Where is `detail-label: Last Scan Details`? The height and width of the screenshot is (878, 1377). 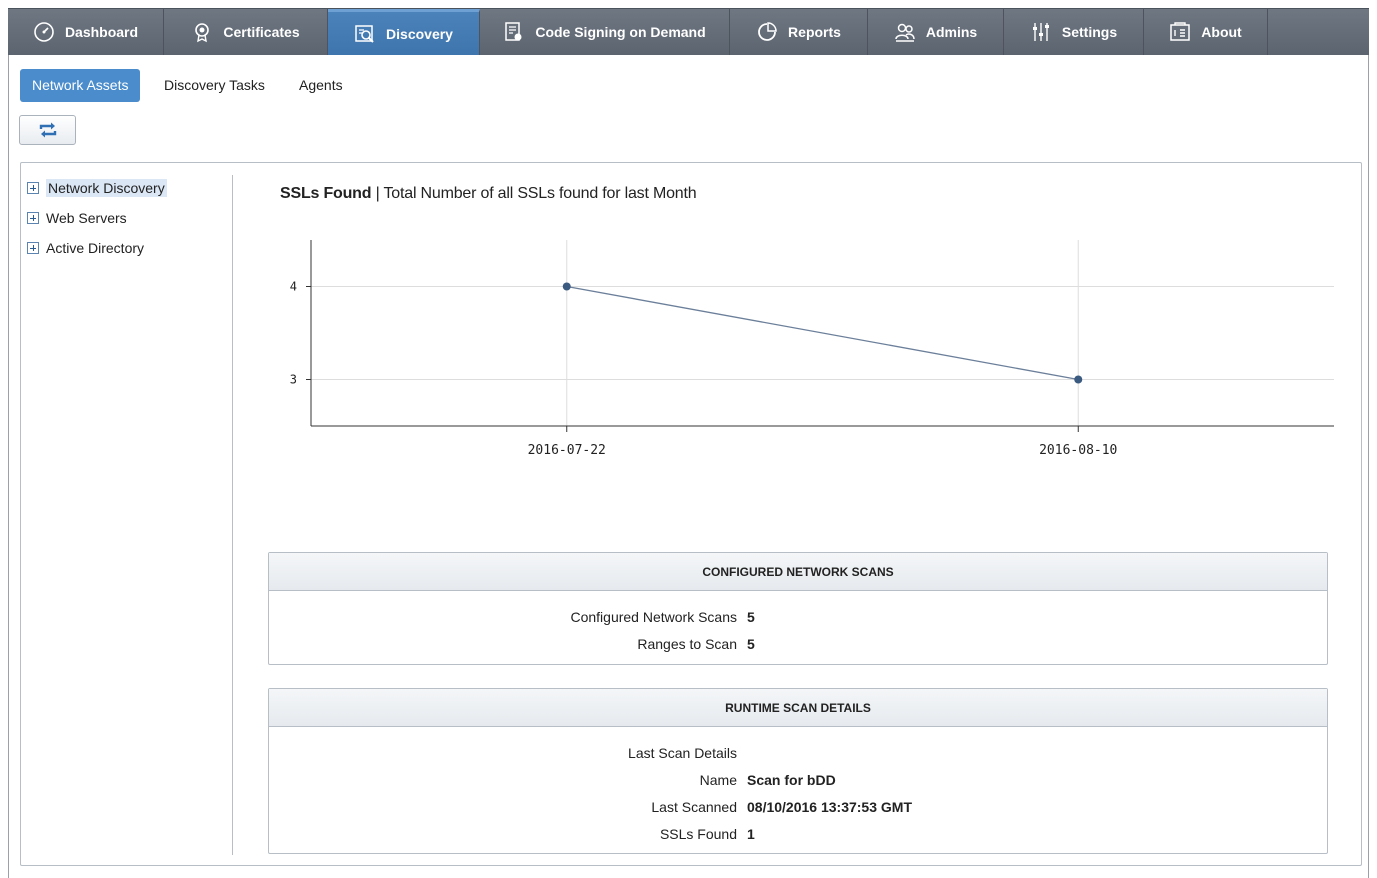
detail-label: Last Scan Details is located at coordinates (682, 753).